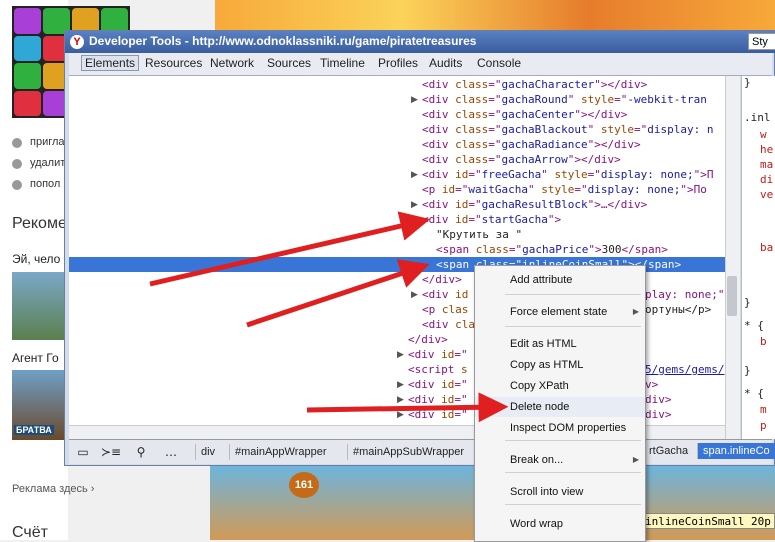  Describe the element at coordinates (77, 42) in the screenshot. I see `yandex-icon: Y` at that location.